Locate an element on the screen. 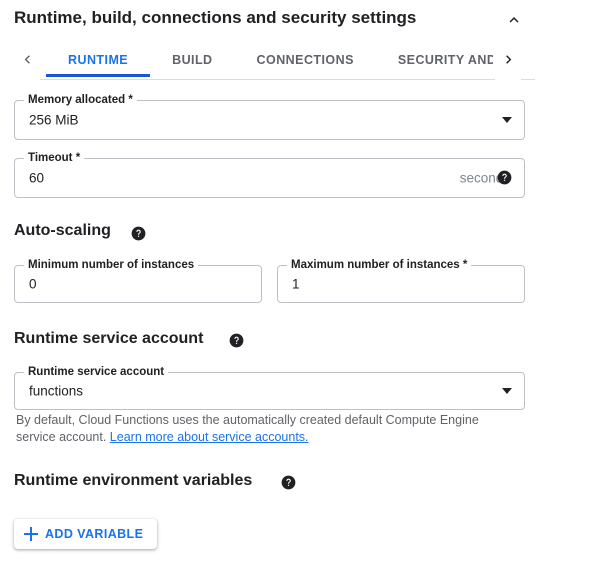 This screenshot has height=583, width=610. runtime-service-account-help-icon is located at coordinates (236, 340).